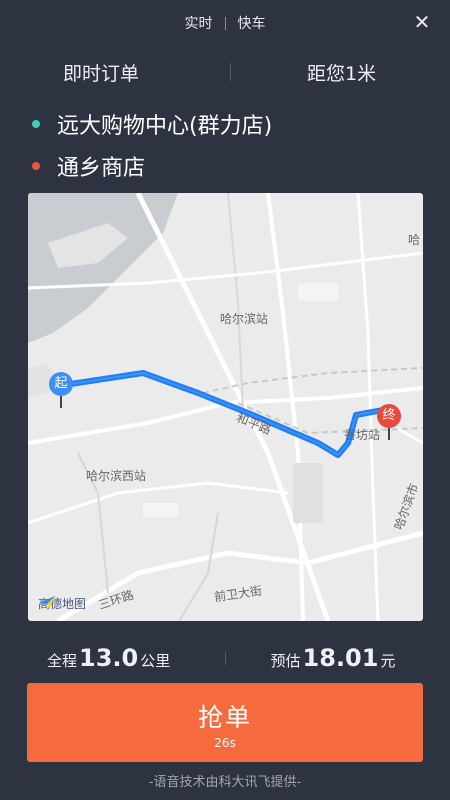 Image resolution: width=450 pixels, height=800 pixels. I want to click on end-address-row: 通乡商店, so click(225, 166).